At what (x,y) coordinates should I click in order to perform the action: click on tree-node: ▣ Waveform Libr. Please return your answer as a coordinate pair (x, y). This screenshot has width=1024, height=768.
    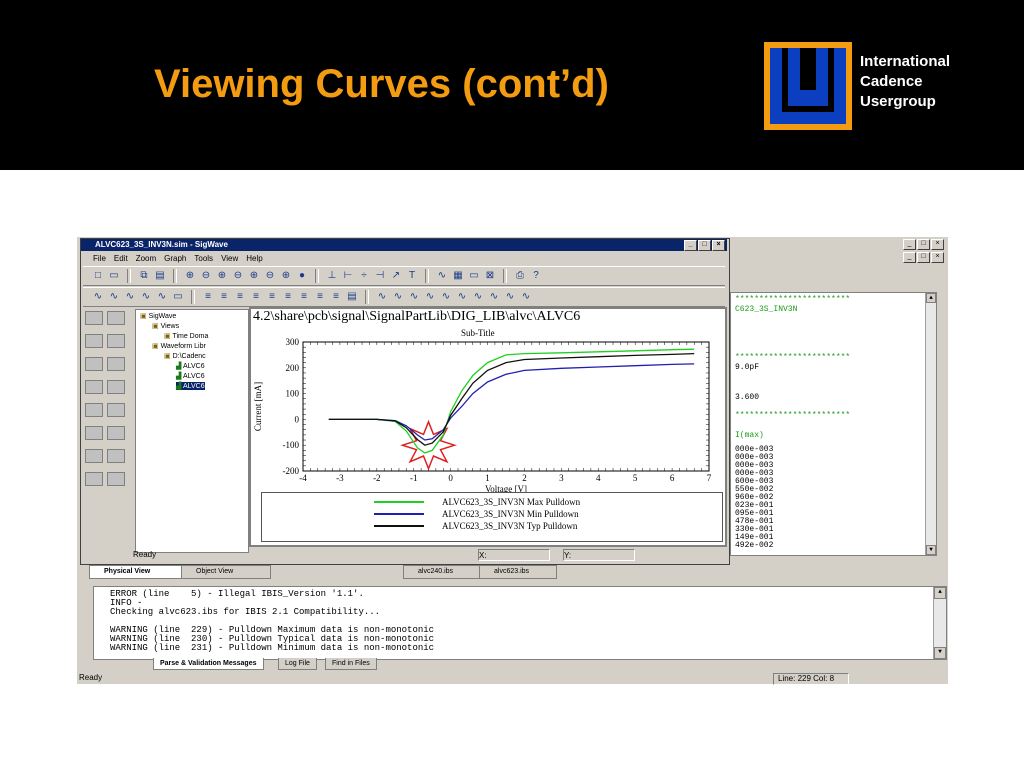
    Looking at the image, I should click on (179, 346).